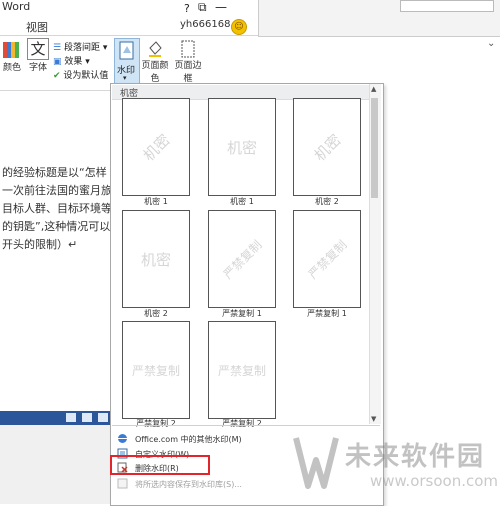 This screenshot has height=506, width=500. Describe the element at coordinates (188, 49) in the screenshot. I see `page-border-icon` at that location.